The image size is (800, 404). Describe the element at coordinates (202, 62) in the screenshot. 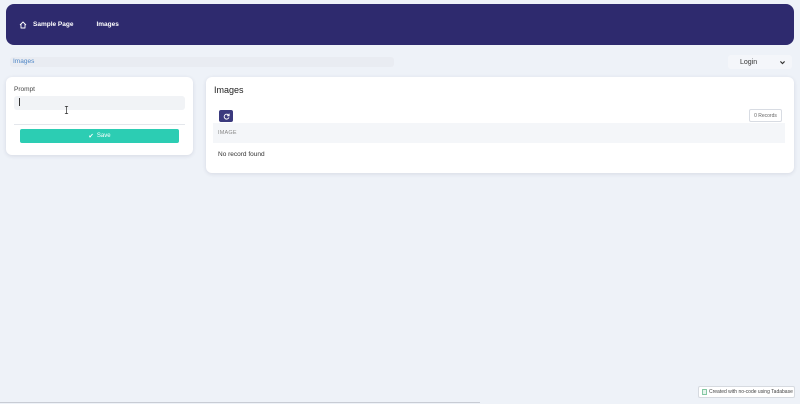

I see `breadcrumb-bar` at that location.